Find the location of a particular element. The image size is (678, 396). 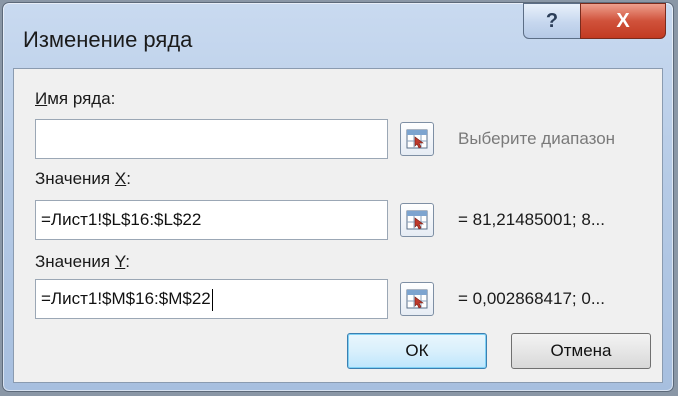

y-values-input: =Лист1!$M$16:$M$22 is located at coordinates (211, 299).